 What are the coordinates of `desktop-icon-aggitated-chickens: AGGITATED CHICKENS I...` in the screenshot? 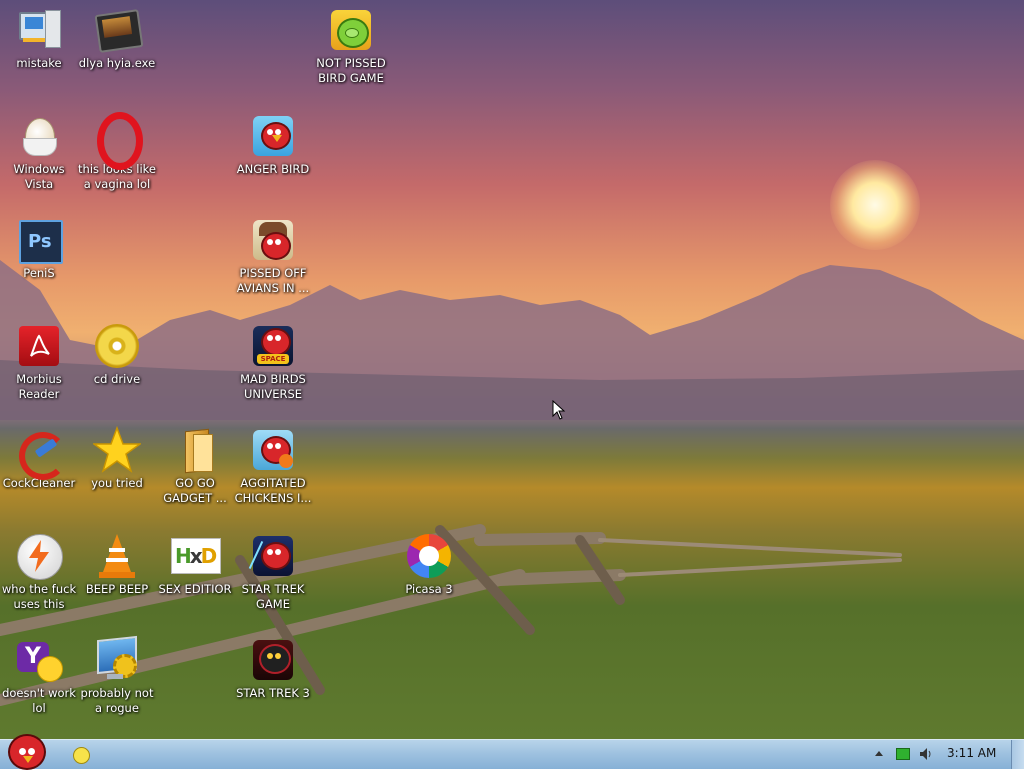 It's located at (273, 466).